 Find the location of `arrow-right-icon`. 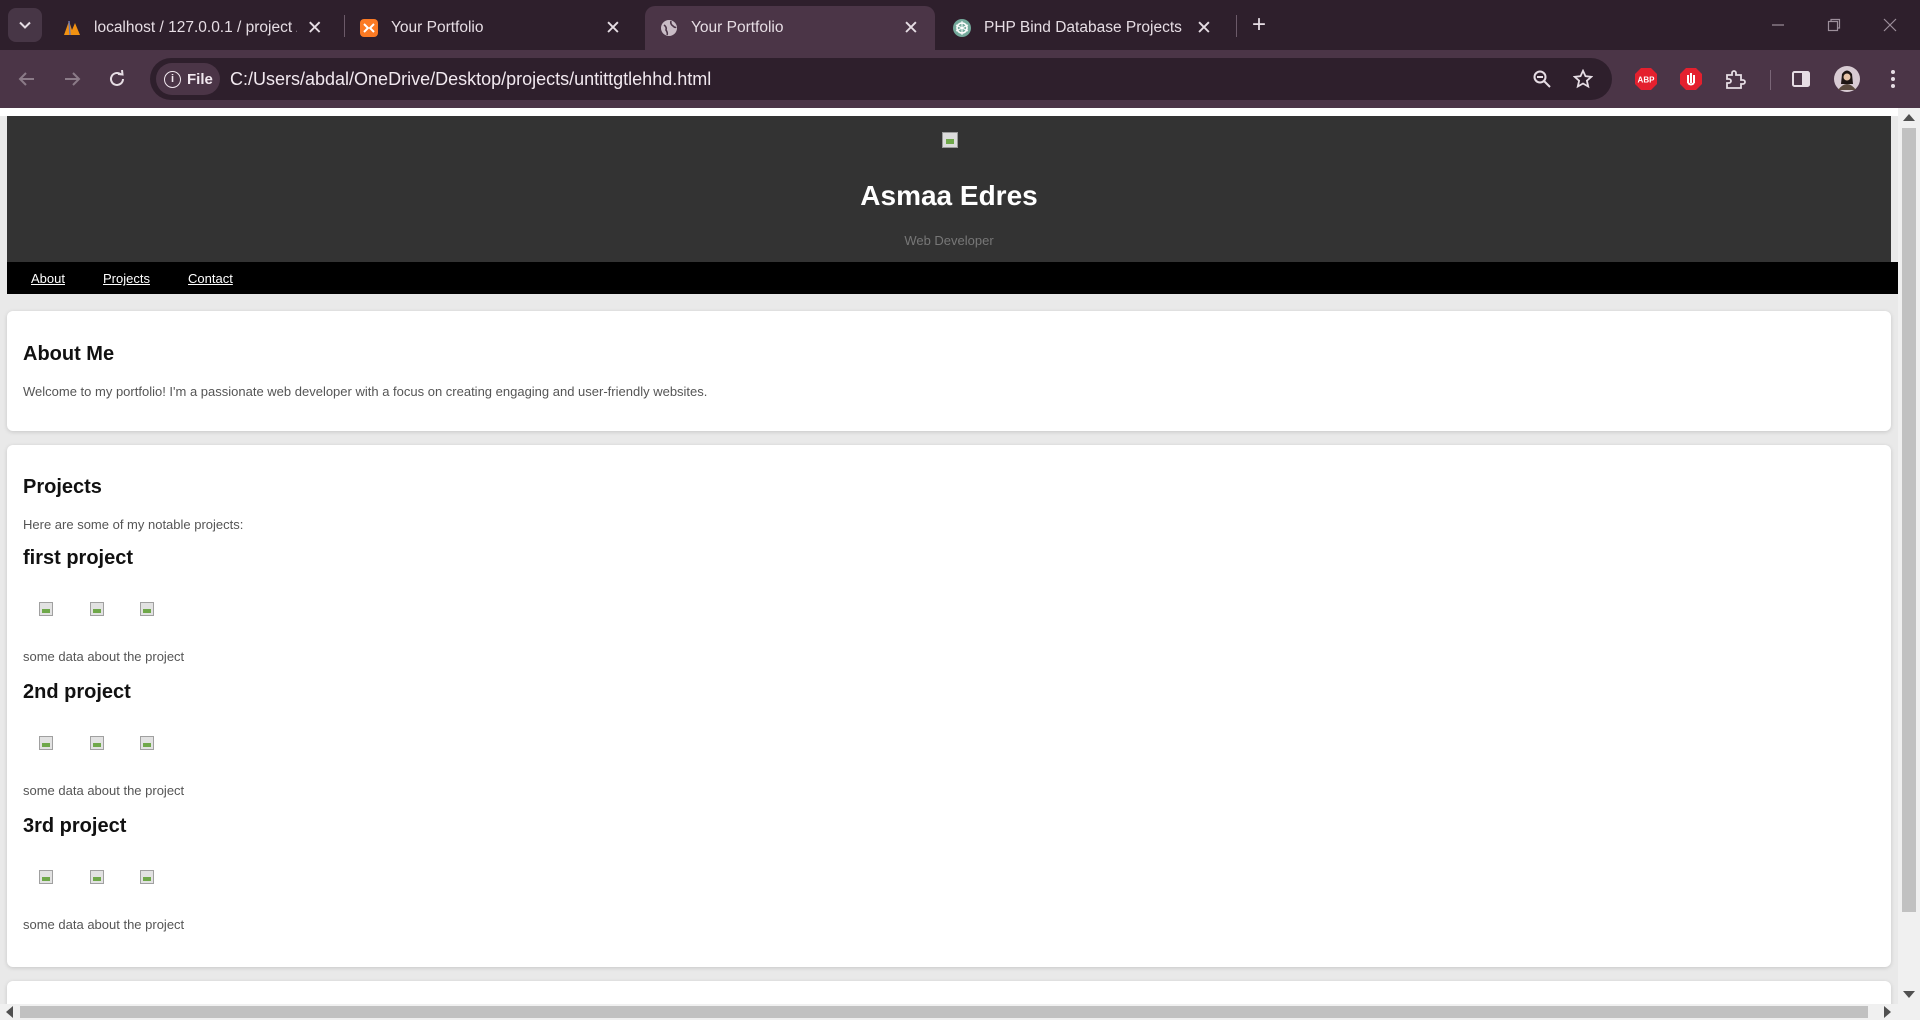

arrow-right-icon is located at coordinates (73, 79).